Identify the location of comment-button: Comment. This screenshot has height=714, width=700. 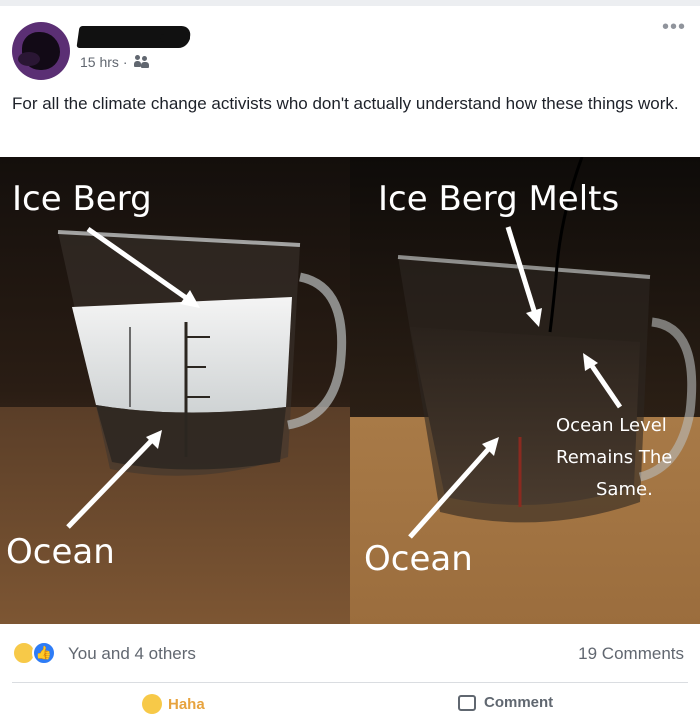
(505, 702).